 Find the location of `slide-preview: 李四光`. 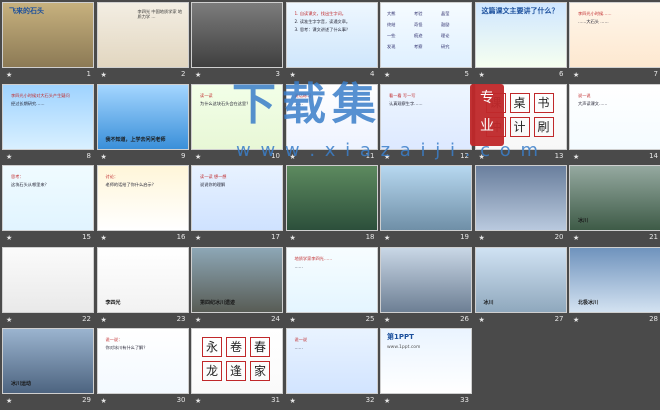

slide-preview: 李四光 is located at coordinates (142, 279).